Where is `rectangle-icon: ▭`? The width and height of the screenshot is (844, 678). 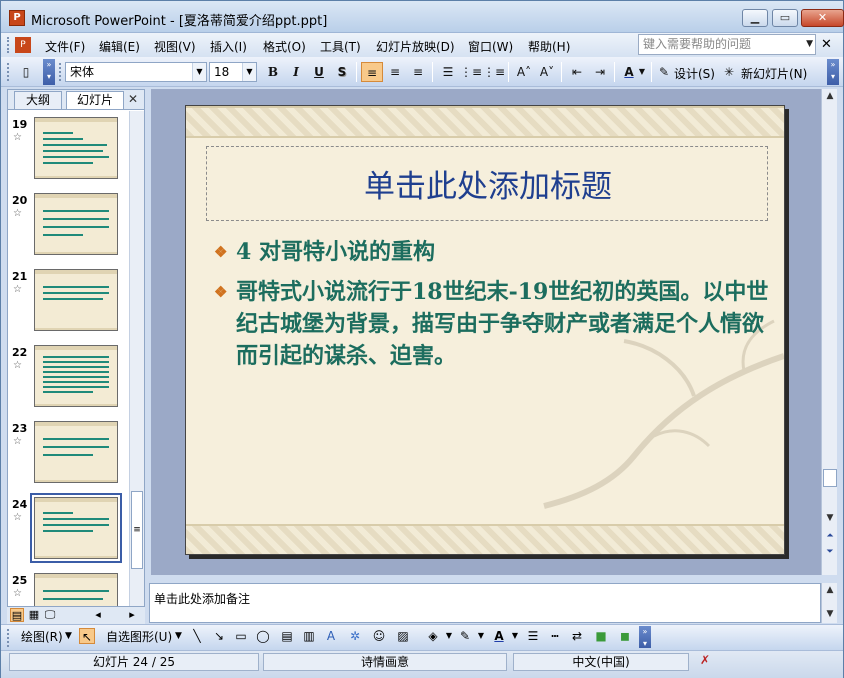
rectangle-icon: ▭ is located at coordinates (241, 636).